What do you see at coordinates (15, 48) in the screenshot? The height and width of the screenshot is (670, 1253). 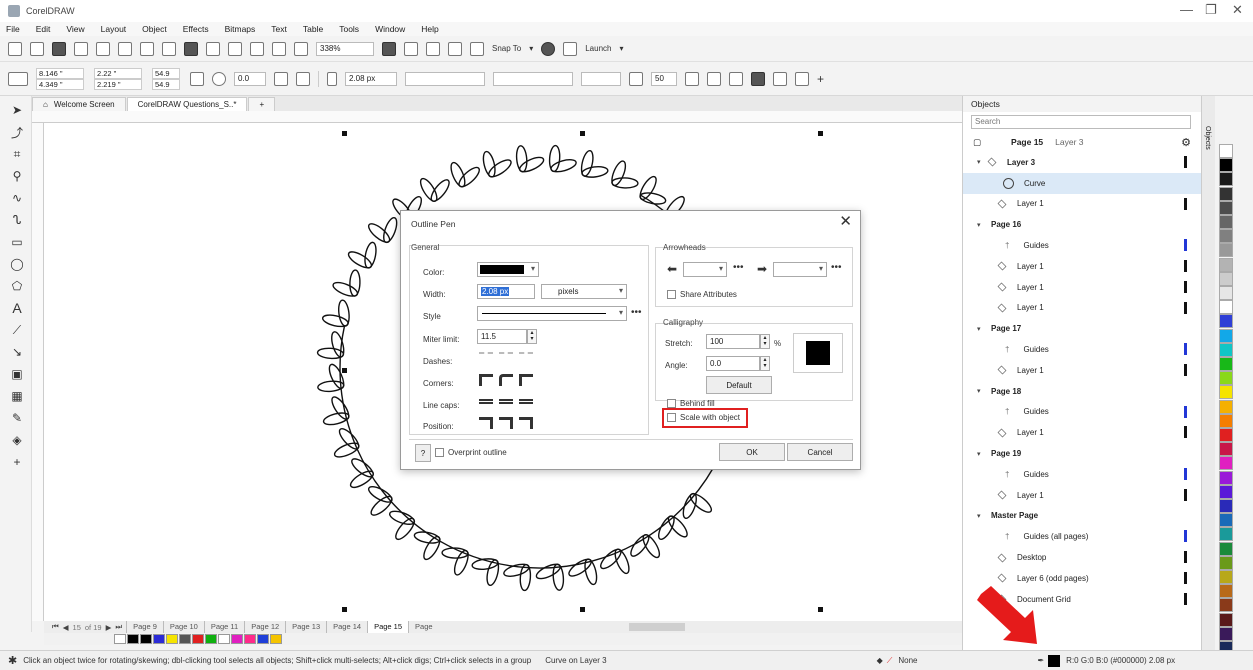 I see `new-document-icon` at bounding box center [15, 48].